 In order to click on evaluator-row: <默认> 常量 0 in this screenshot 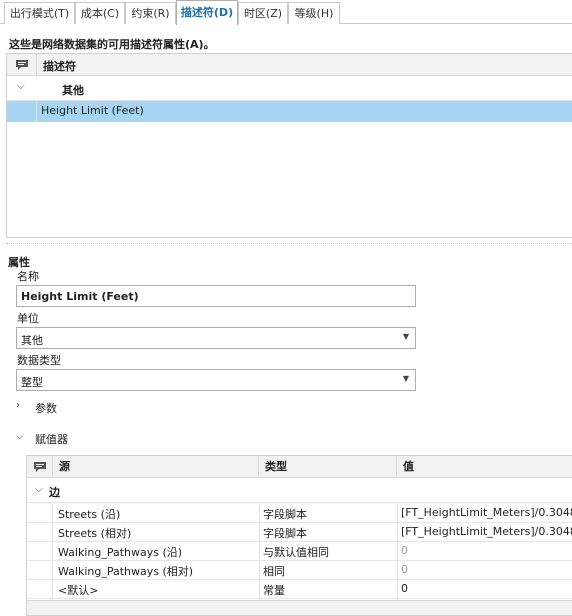, I will do `click(299, 589)`.